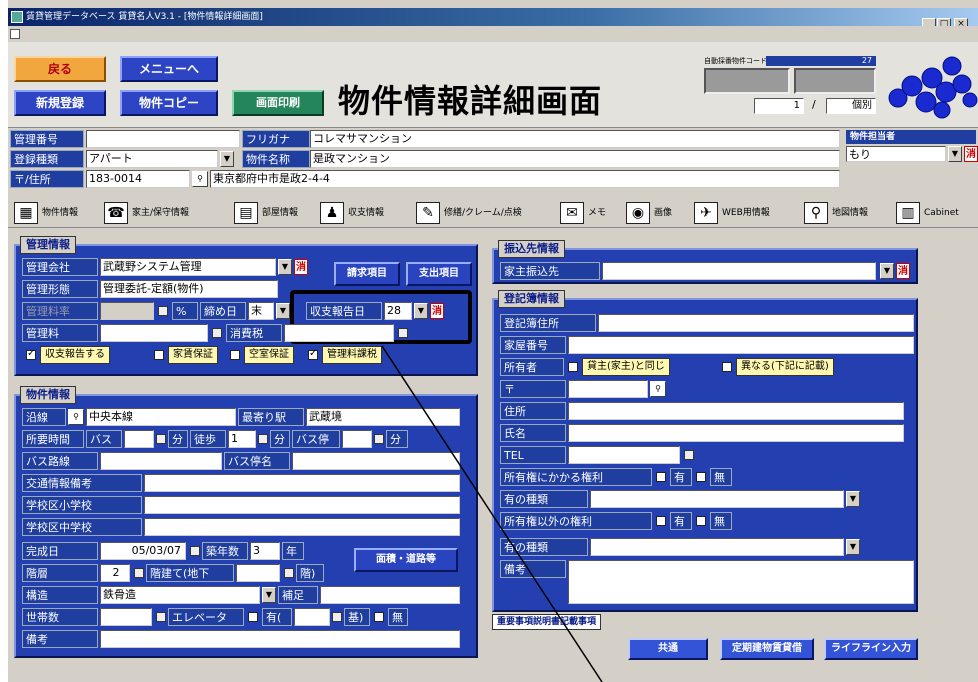  I want to click on shubetsu-dropdown: ▼, so click(227, 159).